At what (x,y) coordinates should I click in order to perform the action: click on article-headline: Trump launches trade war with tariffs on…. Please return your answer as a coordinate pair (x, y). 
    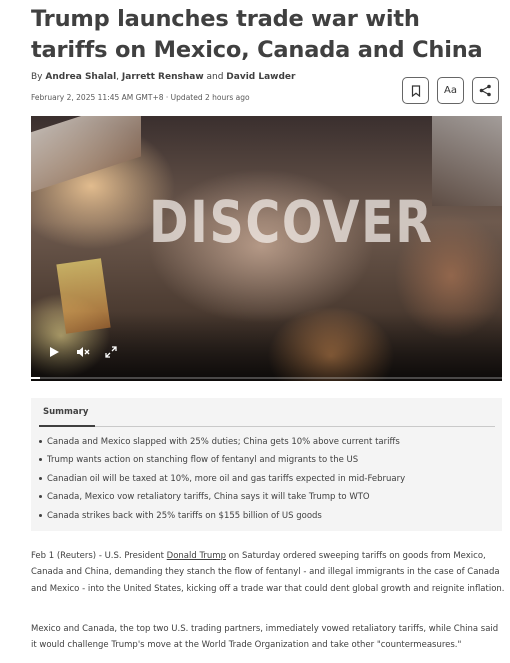
    Looking at the image, I should click on (257, 34).